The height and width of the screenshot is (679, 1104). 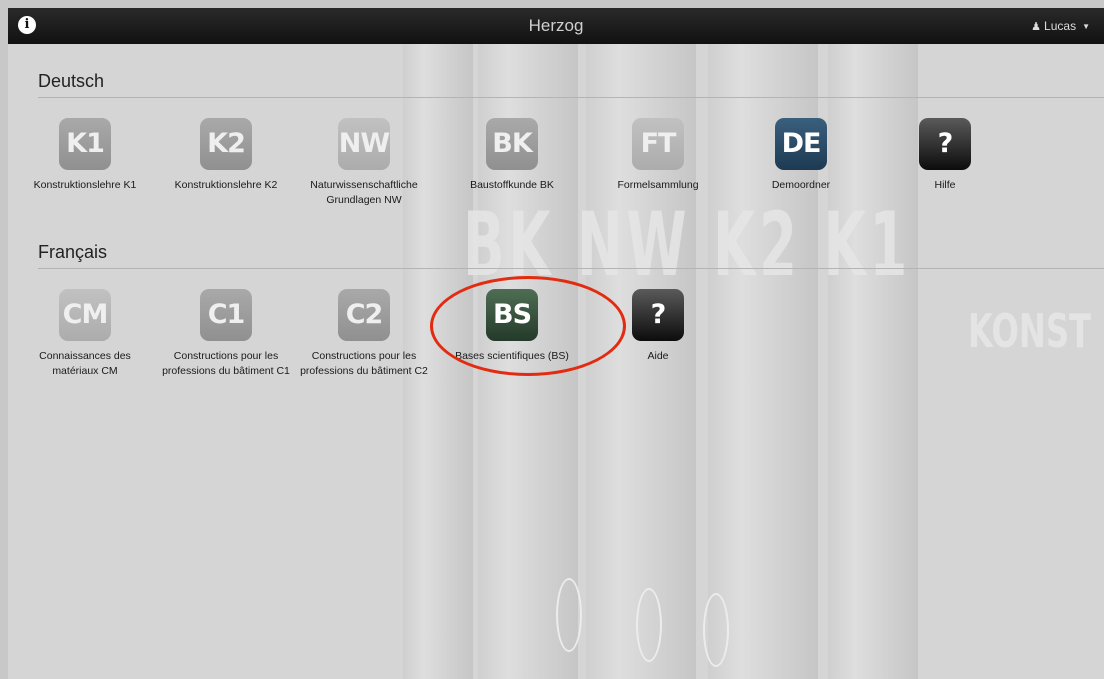 I want to click on bs-icon: BS, so click(x=512, y=315).